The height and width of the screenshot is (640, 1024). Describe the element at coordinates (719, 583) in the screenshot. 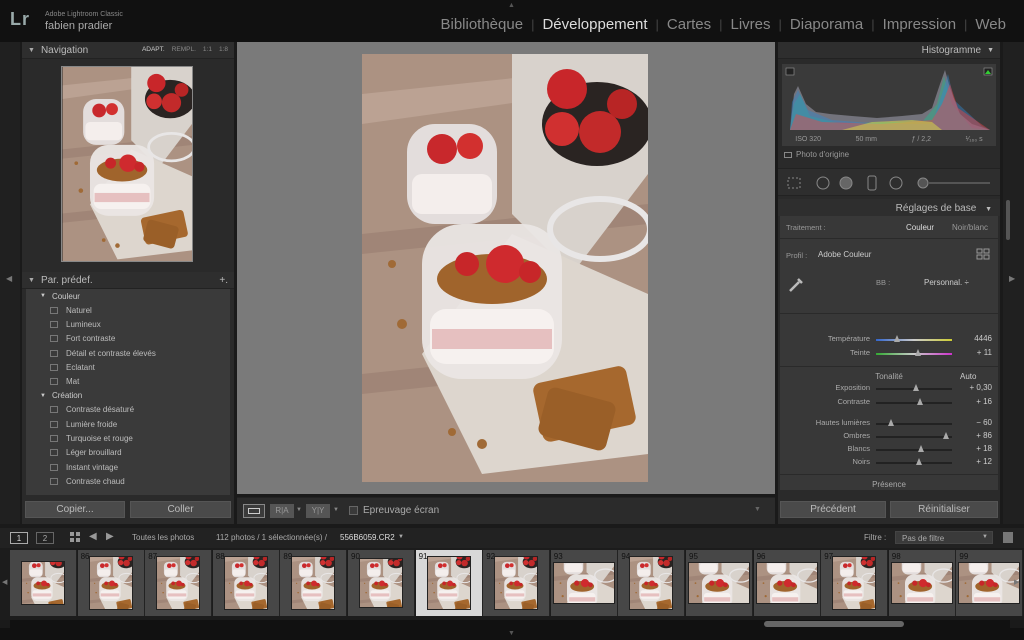

I see `filmstrip-thumbnail: 95` at that location.